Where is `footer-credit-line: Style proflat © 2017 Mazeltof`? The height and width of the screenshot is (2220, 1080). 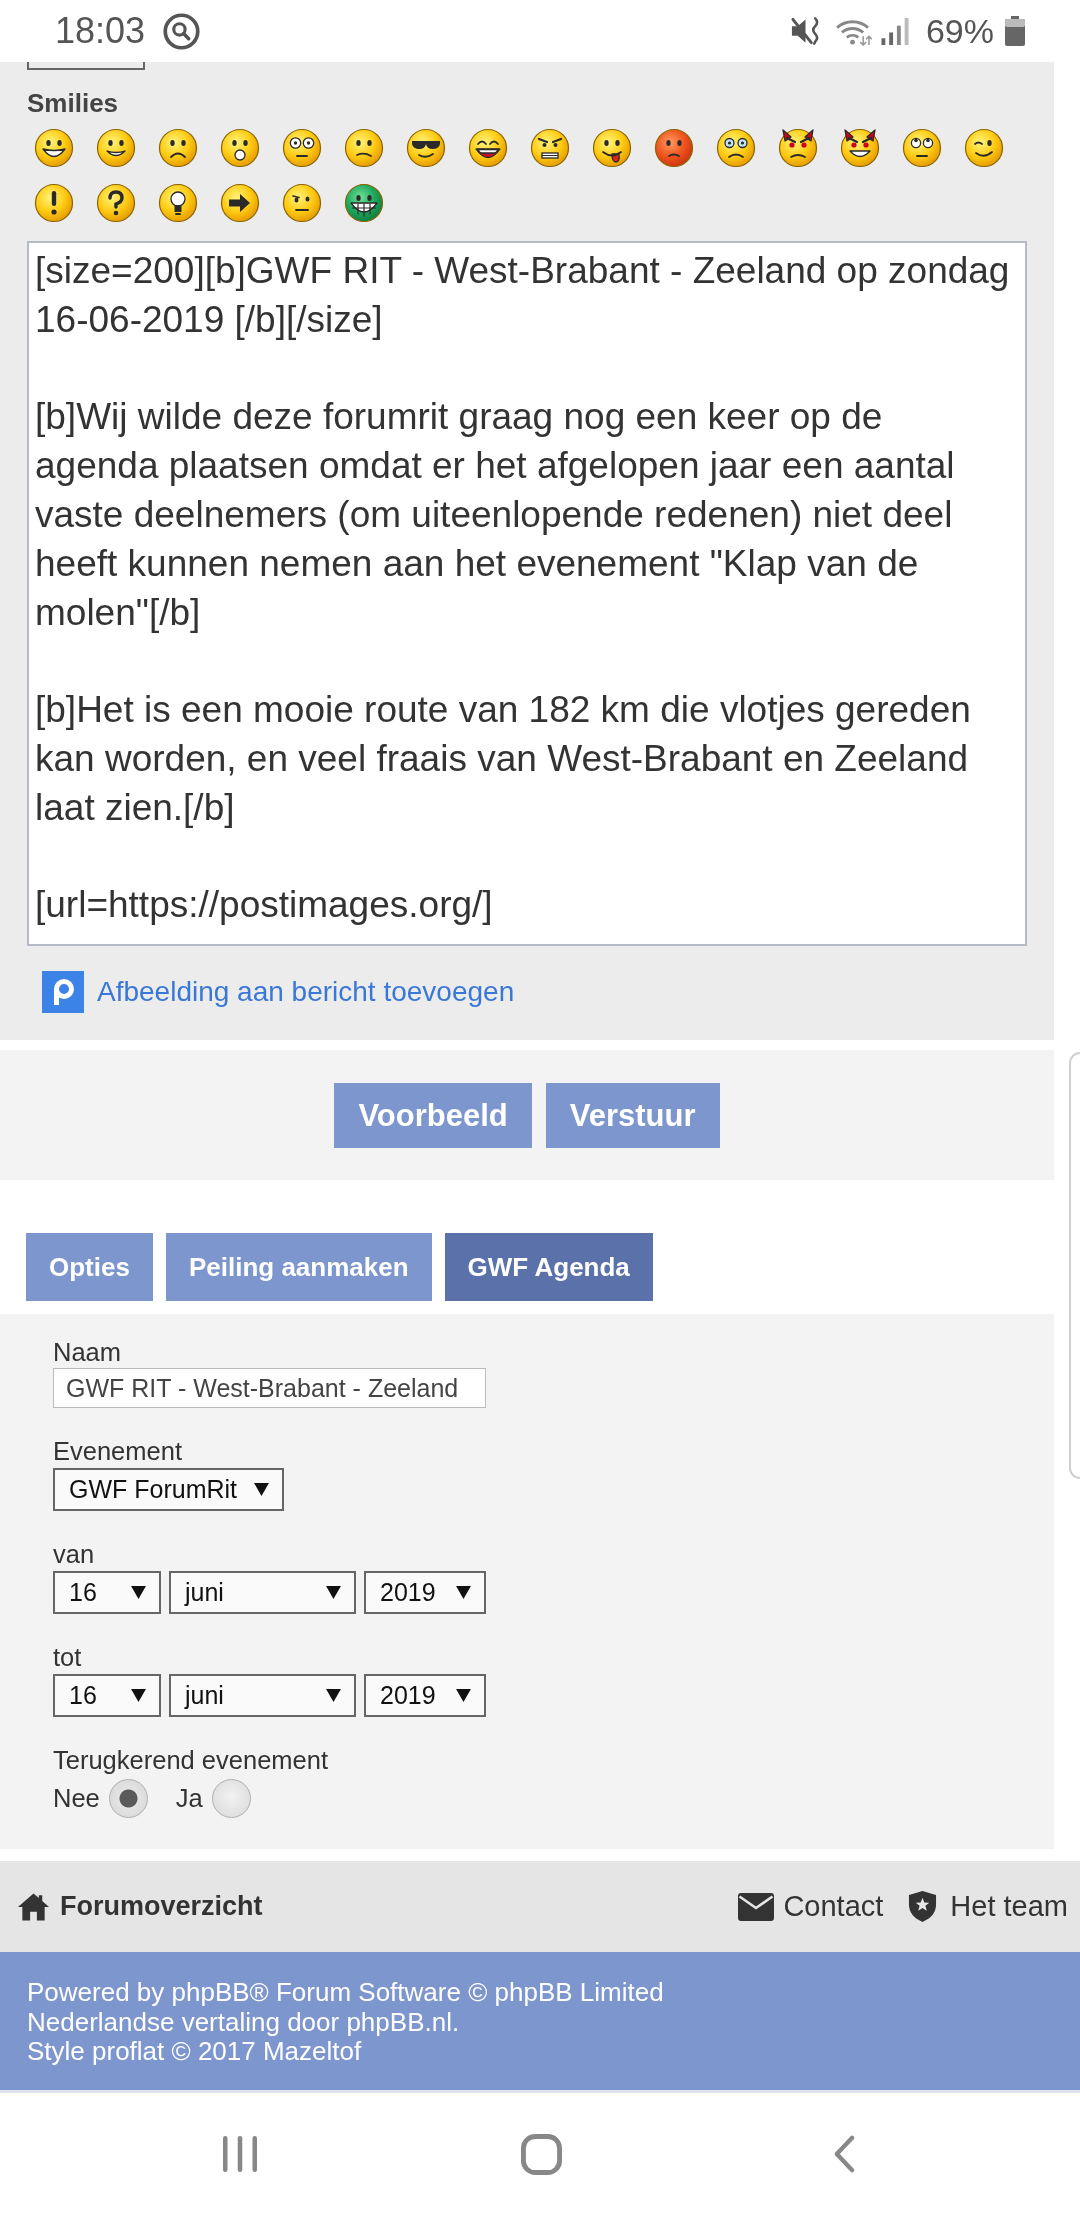
footer-credit-line: Style proflat © 2017 Mazeltof is located at coordinates (194, 2052).